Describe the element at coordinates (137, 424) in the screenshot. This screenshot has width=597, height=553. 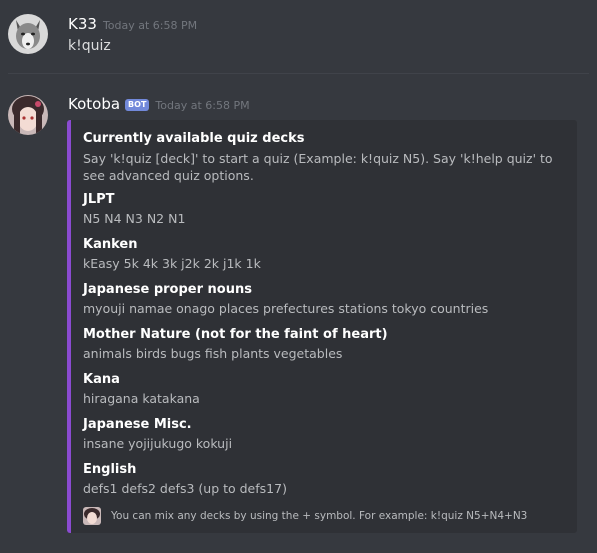
I see `field-name-japanese-misc: Japanese Misc.` at that location.